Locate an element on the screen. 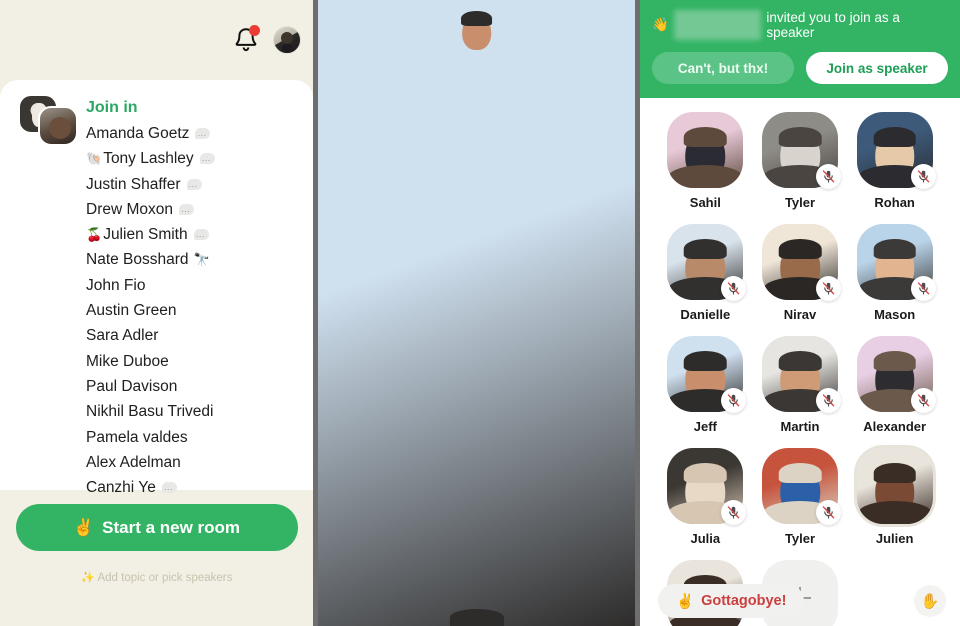  invite-message: invited you to join as a speaker is located at coordinates (833, 25).